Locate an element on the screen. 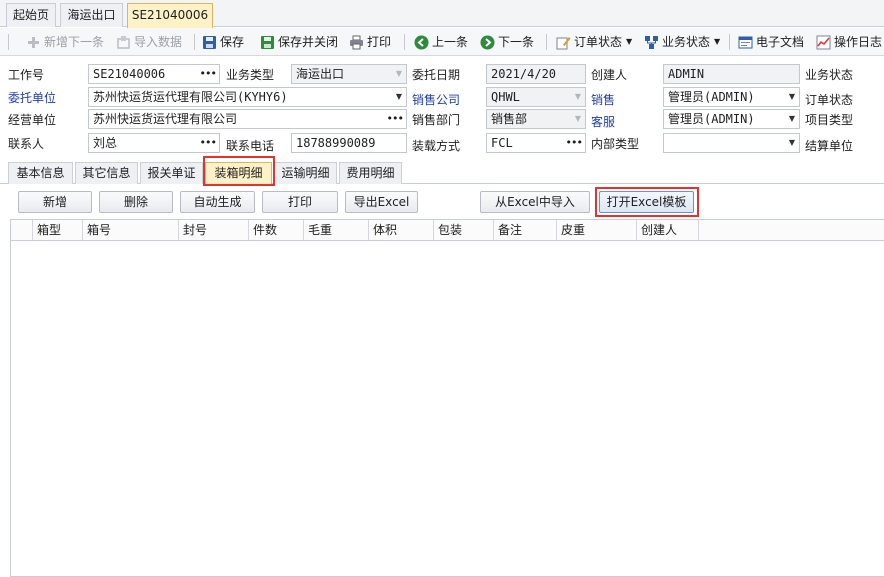  creator-field: ADMIN is located at coordinates (731, 74).